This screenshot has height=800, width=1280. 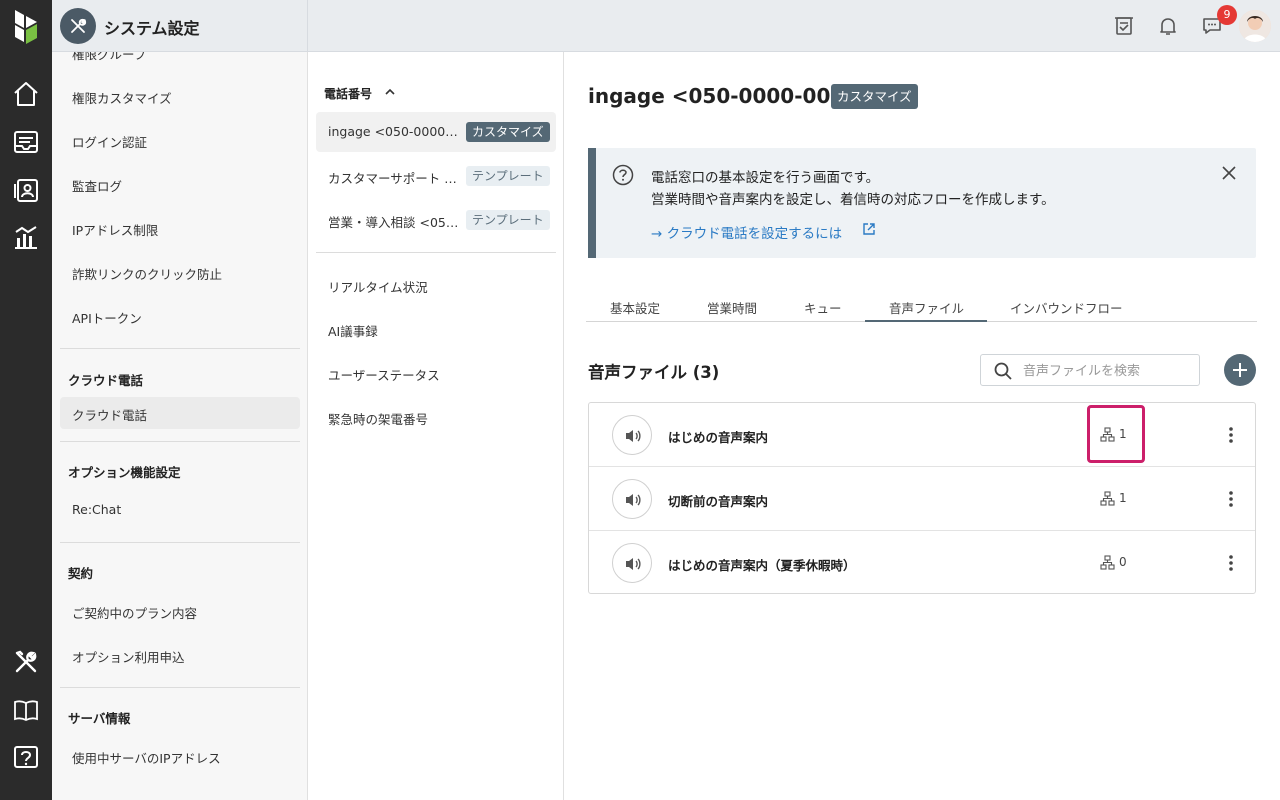 What do you see at coordinates (26, 142) in the screenshot?
I see `inbox-icon` at bounding box center [26, 142].